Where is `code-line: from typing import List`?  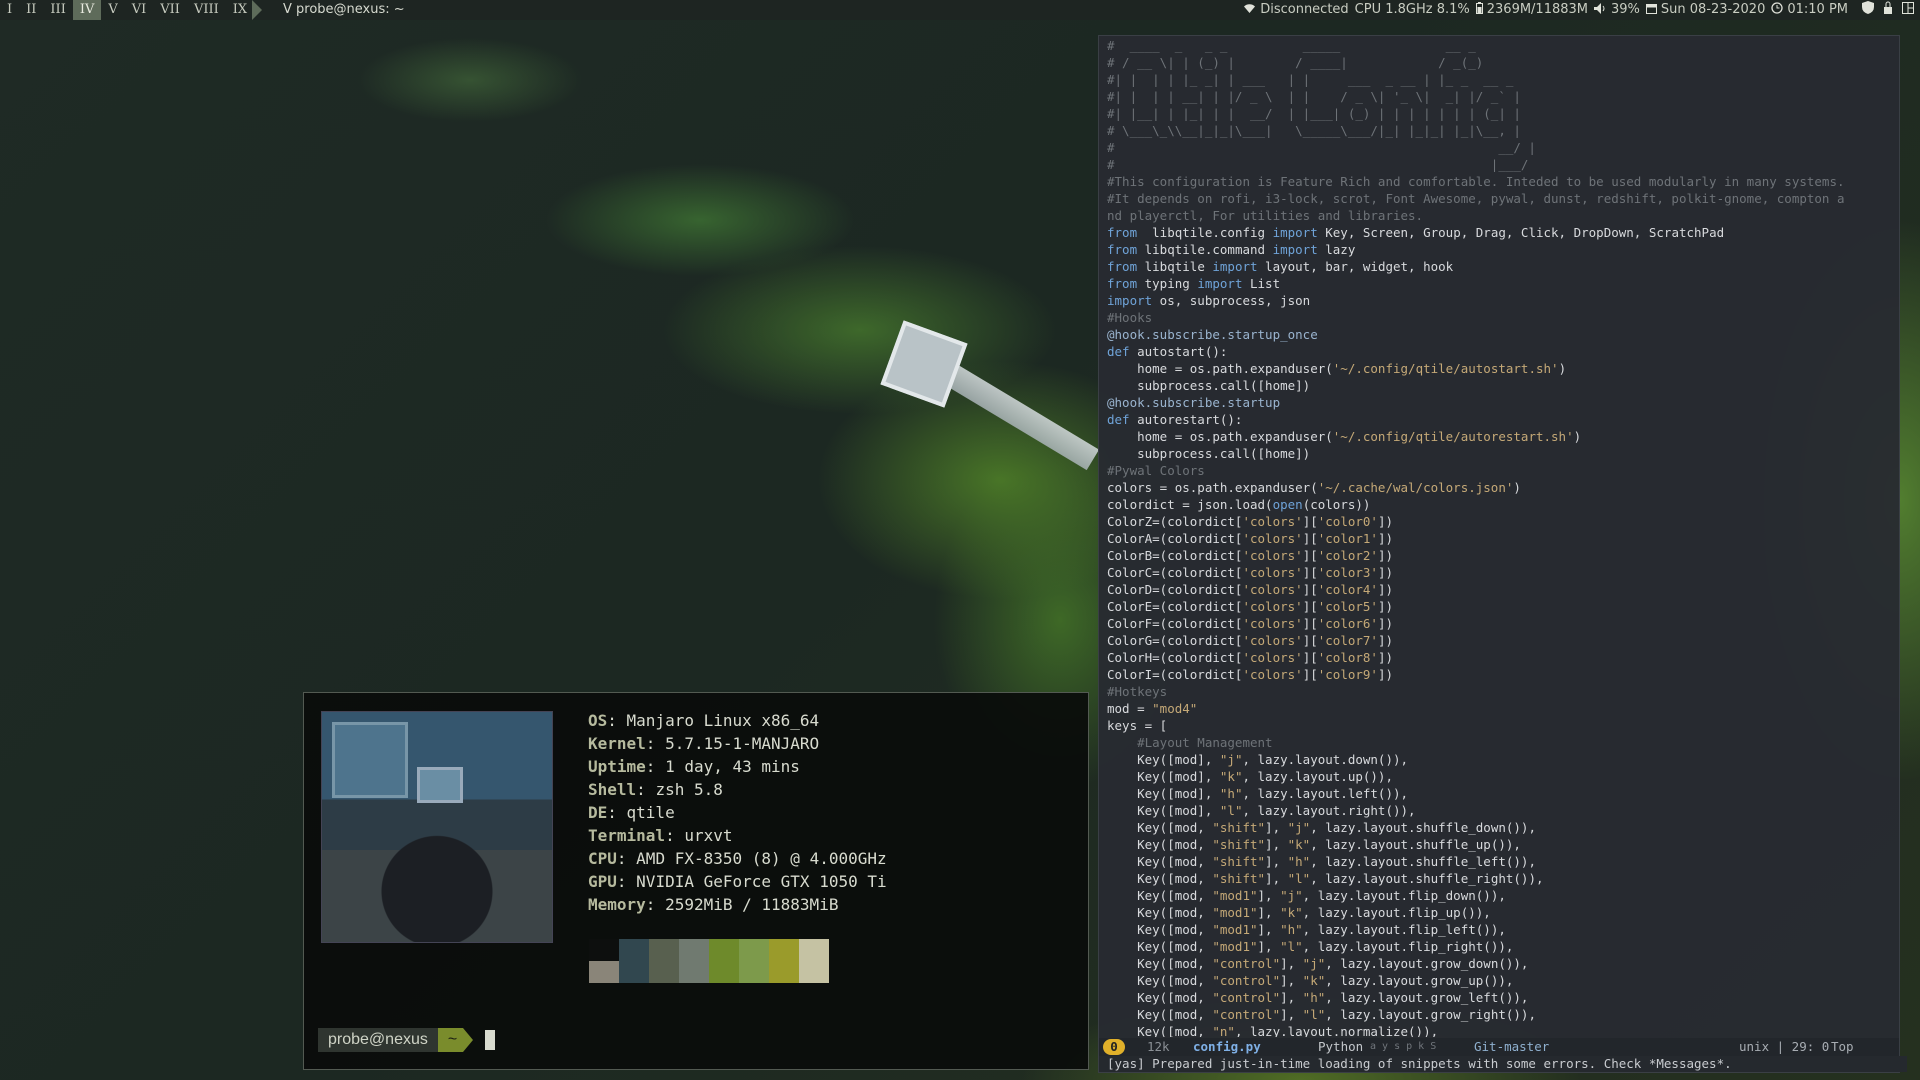
code-line: from typing import List is located at coordinates (1502, 283).